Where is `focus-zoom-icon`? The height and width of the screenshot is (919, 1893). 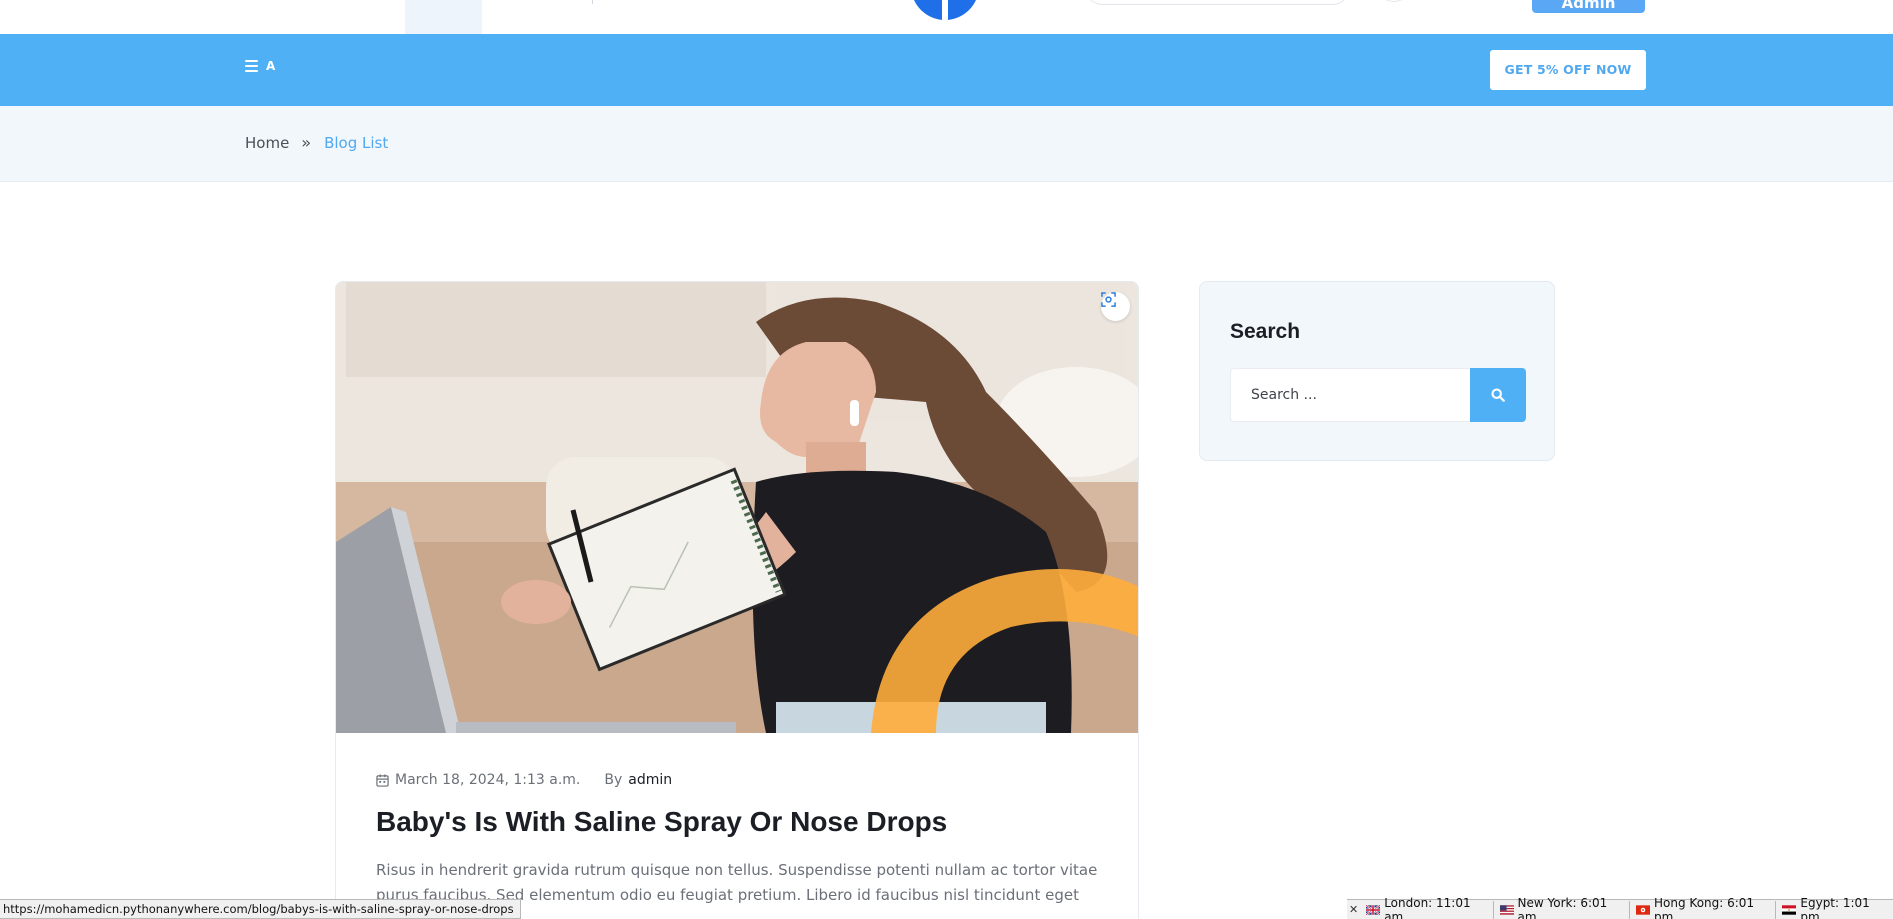
focus-zoom-icon is located at coordinates (1108, 299).